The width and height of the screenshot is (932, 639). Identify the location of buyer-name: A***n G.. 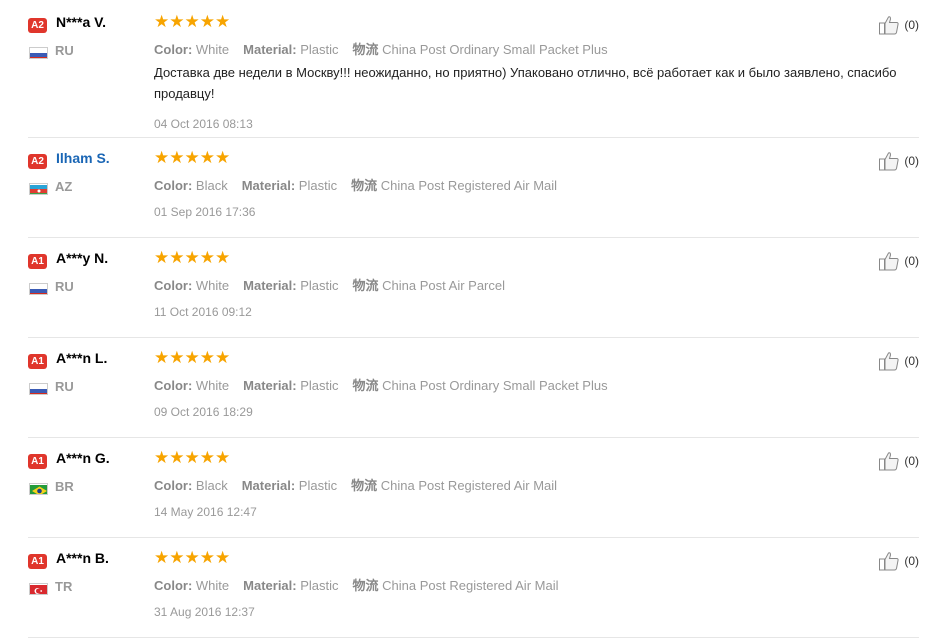
(83, 458).